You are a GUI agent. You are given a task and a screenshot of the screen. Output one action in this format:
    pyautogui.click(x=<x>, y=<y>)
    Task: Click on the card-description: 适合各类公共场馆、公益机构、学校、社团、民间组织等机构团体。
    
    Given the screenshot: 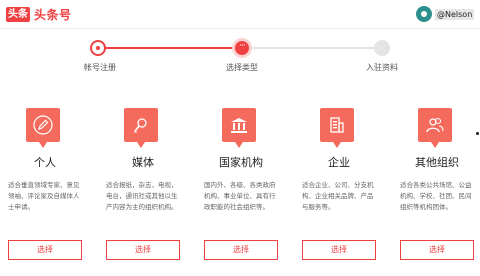 What is the action you would take?
    pyautogui.click(x=436, y=196)
    